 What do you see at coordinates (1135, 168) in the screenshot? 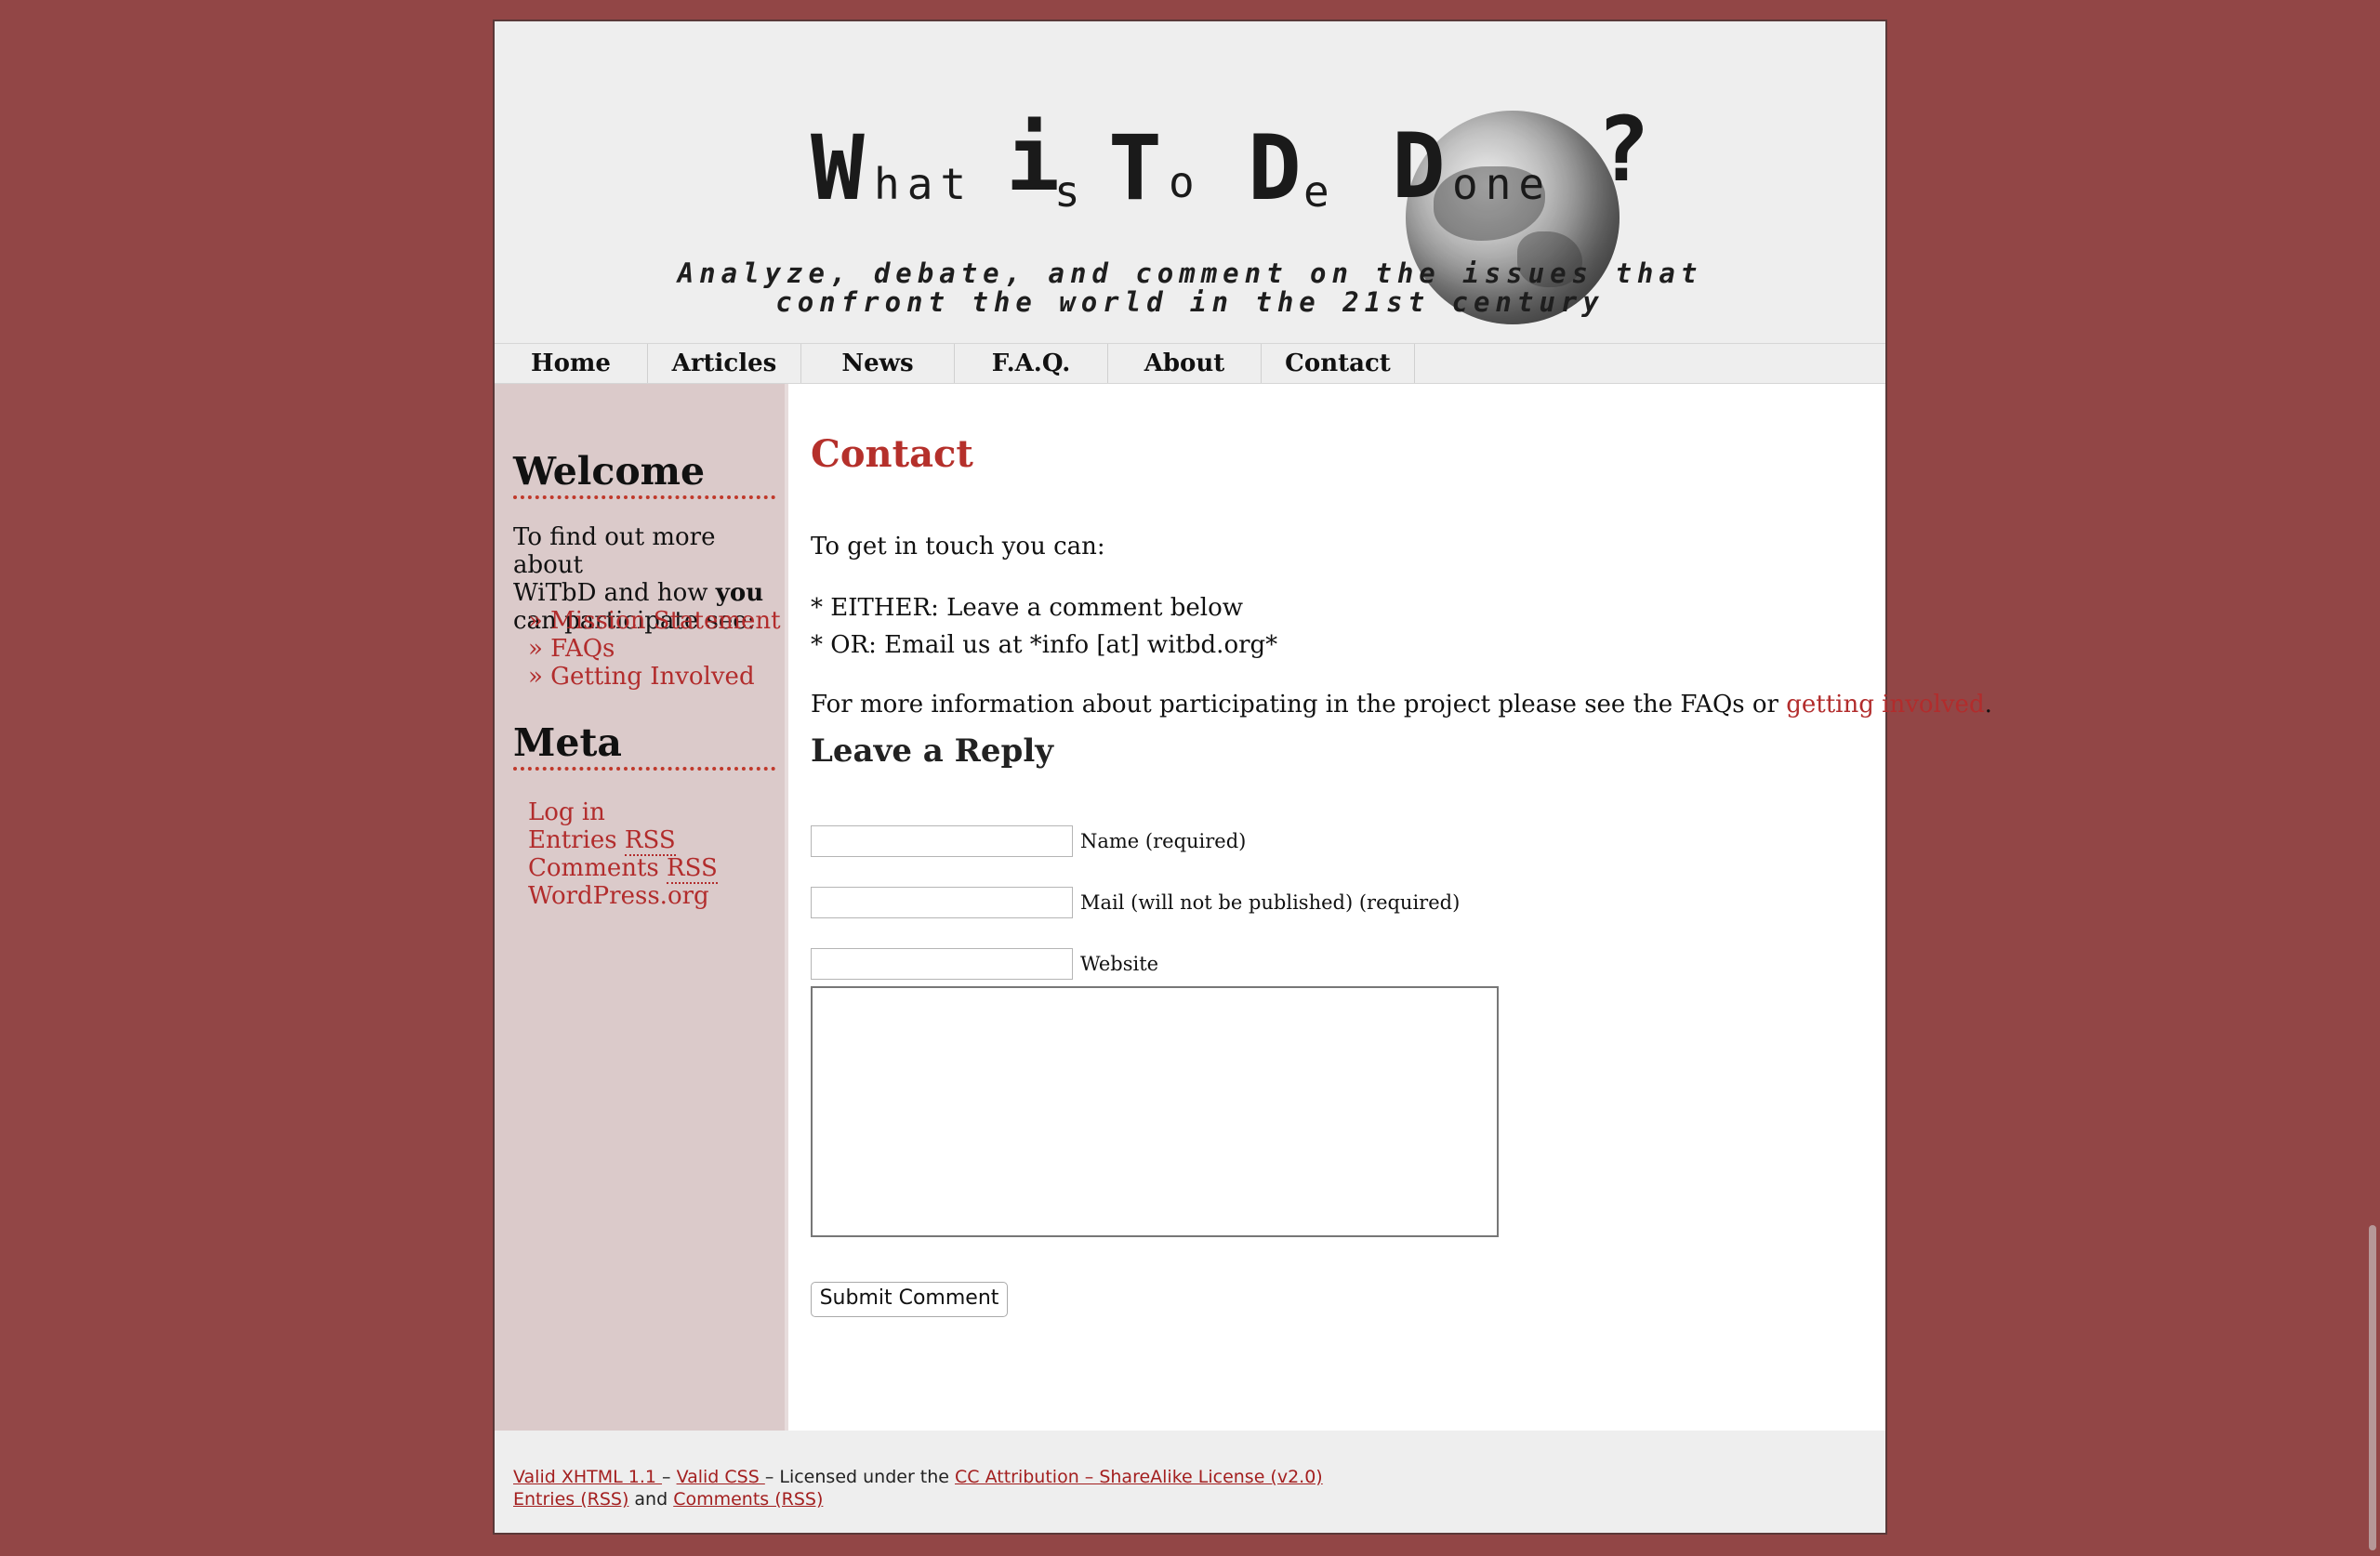
I see `logo-letter: T` at bounding box center [1135, 168].